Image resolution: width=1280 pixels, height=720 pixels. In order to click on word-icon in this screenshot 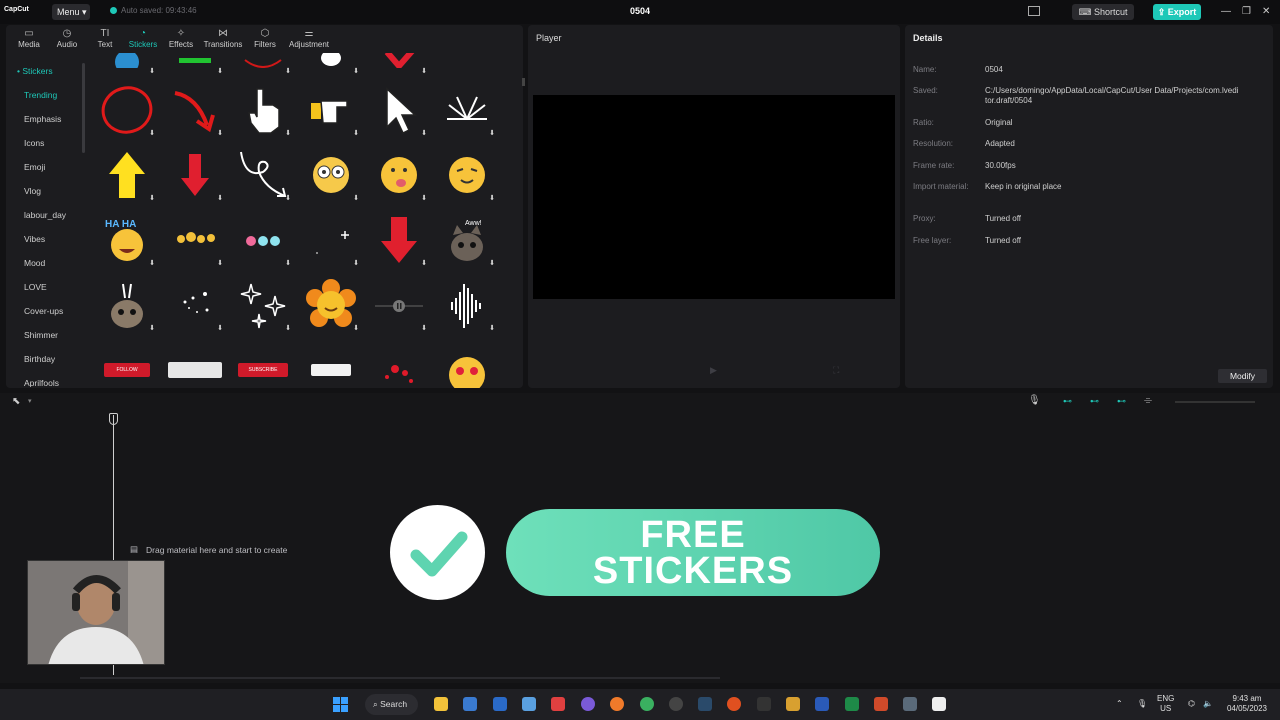, I will do `click(822, 704)`.